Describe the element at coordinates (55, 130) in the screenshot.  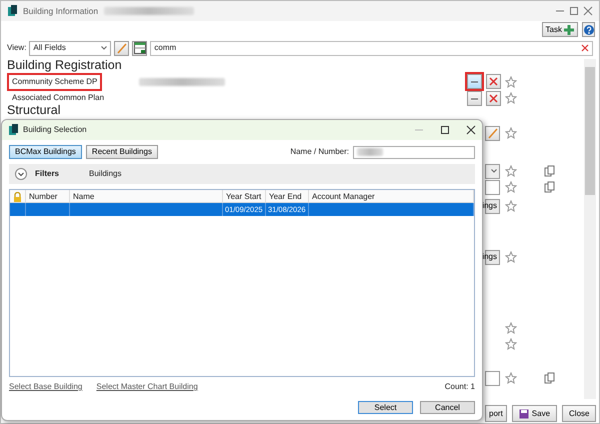
I see `dialog-title: Building Selection` at that location.